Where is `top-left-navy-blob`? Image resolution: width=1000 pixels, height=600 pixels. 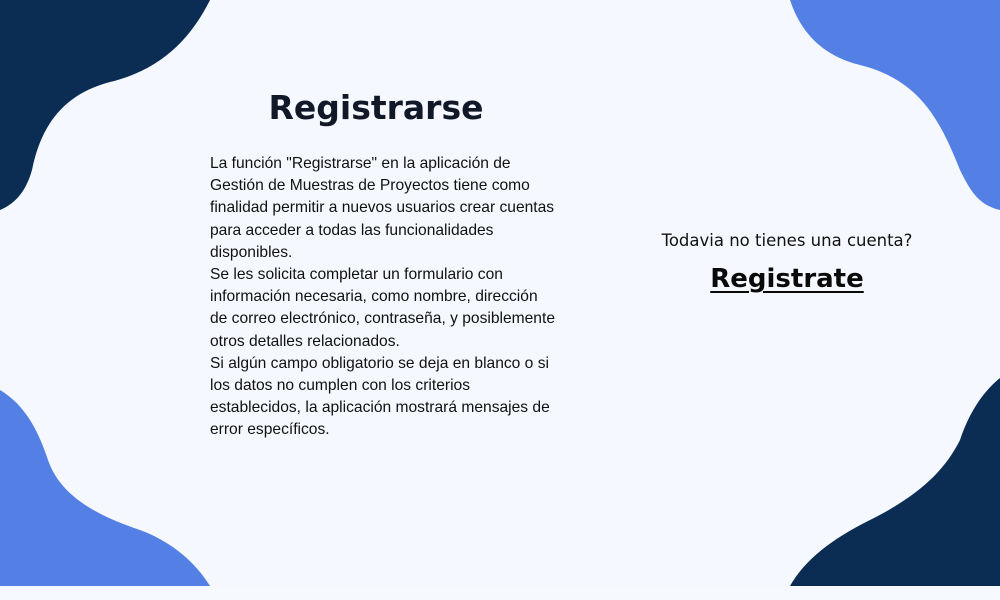
top-left-navy-blob is located at coordinates (105, 105).